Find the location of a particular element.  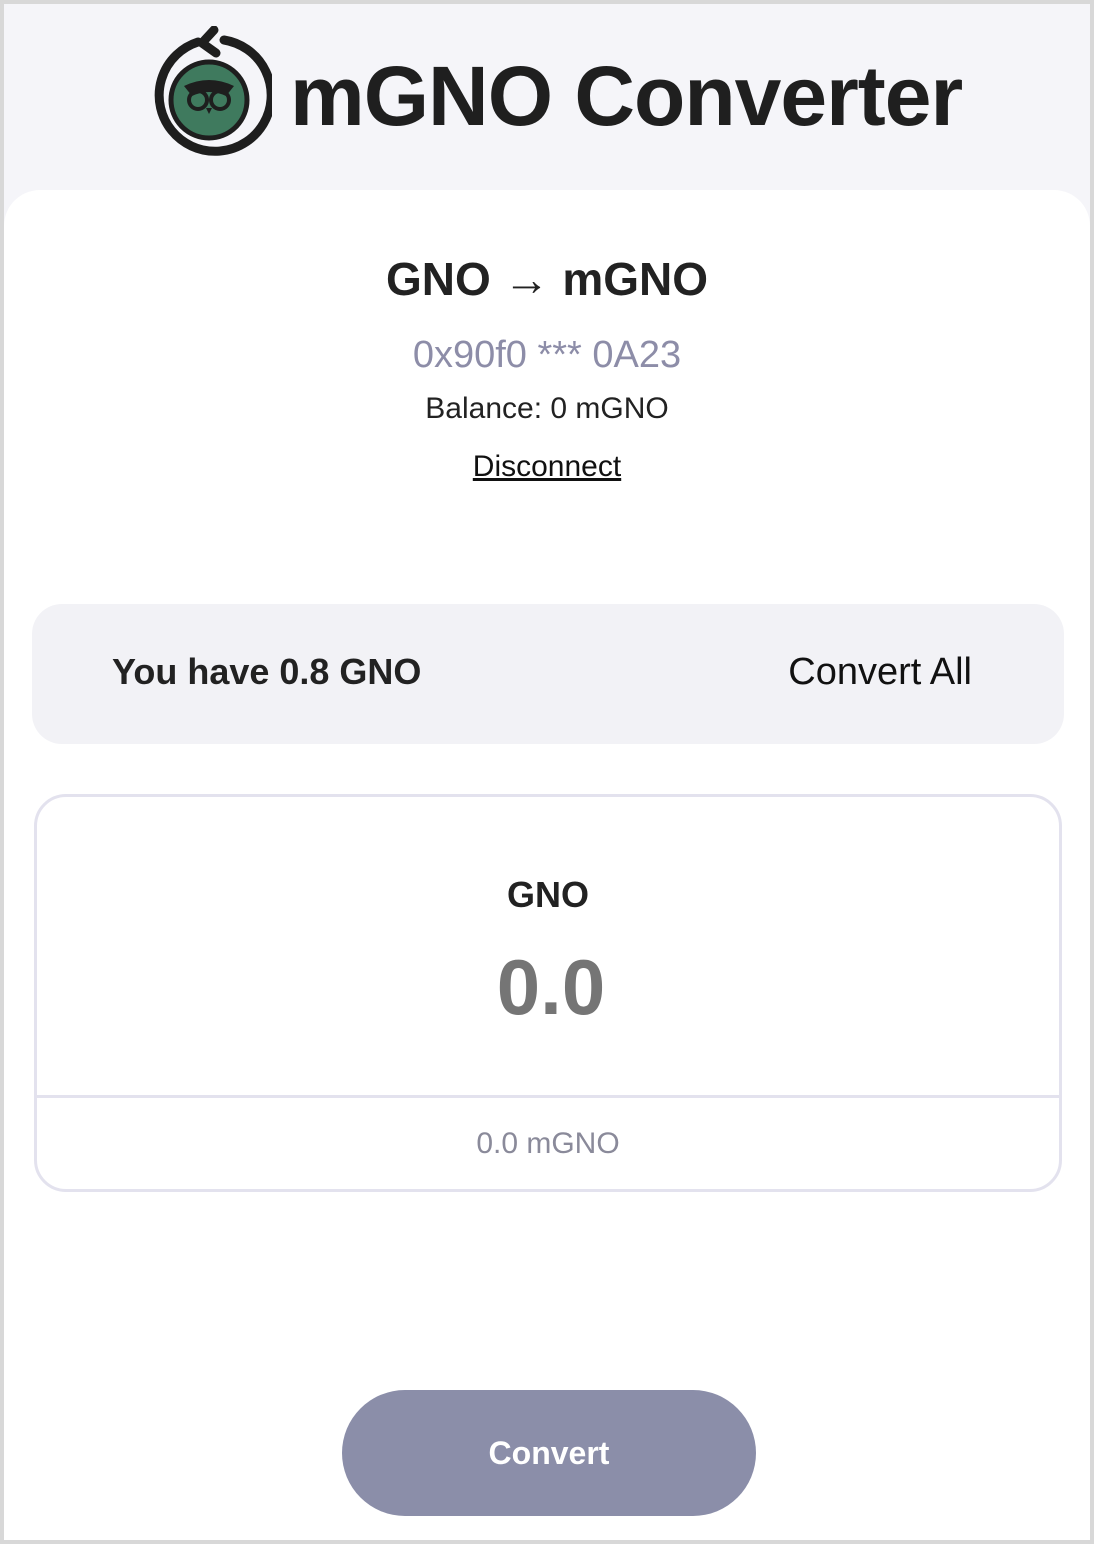

balance-text: Balance: 0 mGNO is located at coordinates (547, 408).